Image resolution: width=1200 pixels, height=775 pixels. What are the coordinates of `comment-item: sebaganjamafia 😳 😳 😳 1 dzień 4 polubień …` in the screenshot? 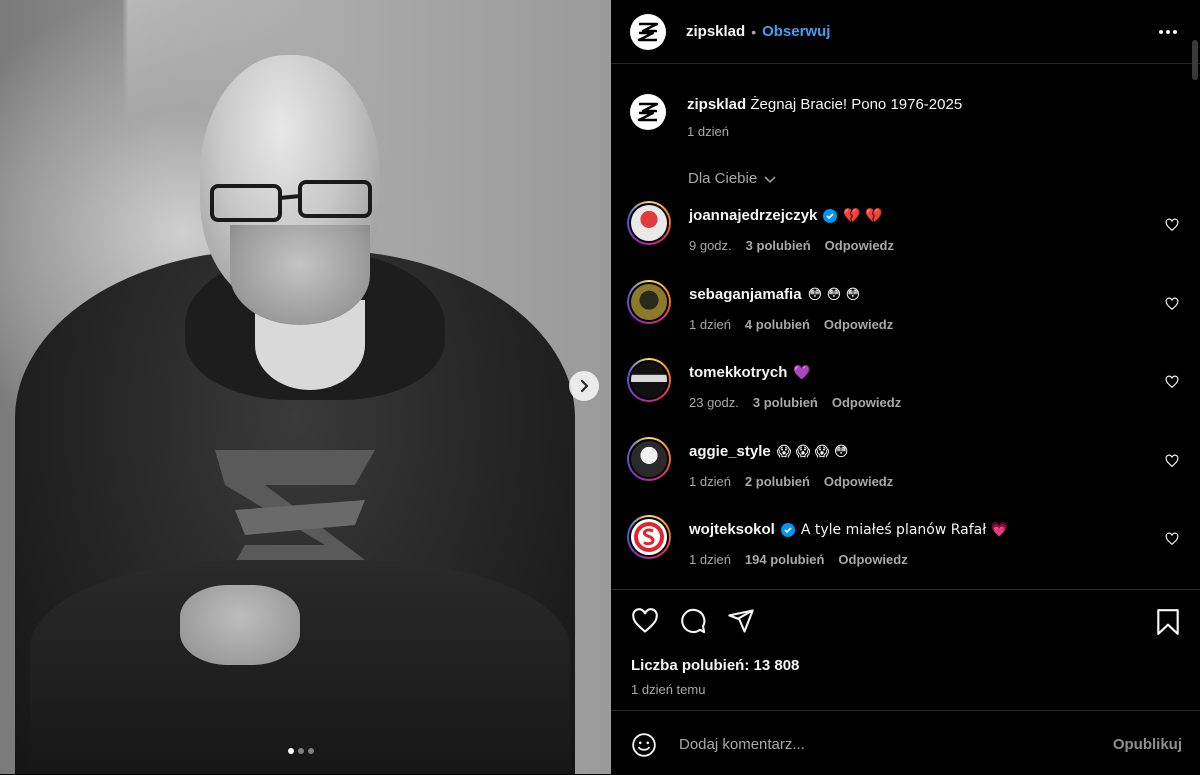 It's located at (907, 316).